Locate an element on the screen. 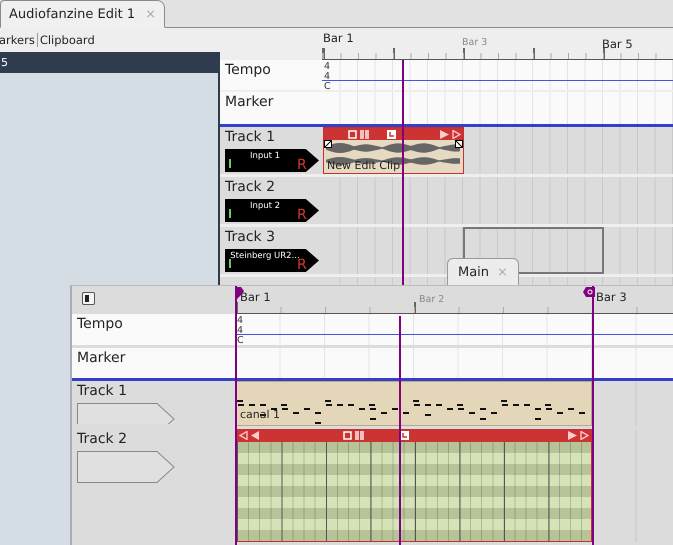 The width and height of the screenshot is (673, 545). panel-header: 5 is located at coordinates (4, 62).